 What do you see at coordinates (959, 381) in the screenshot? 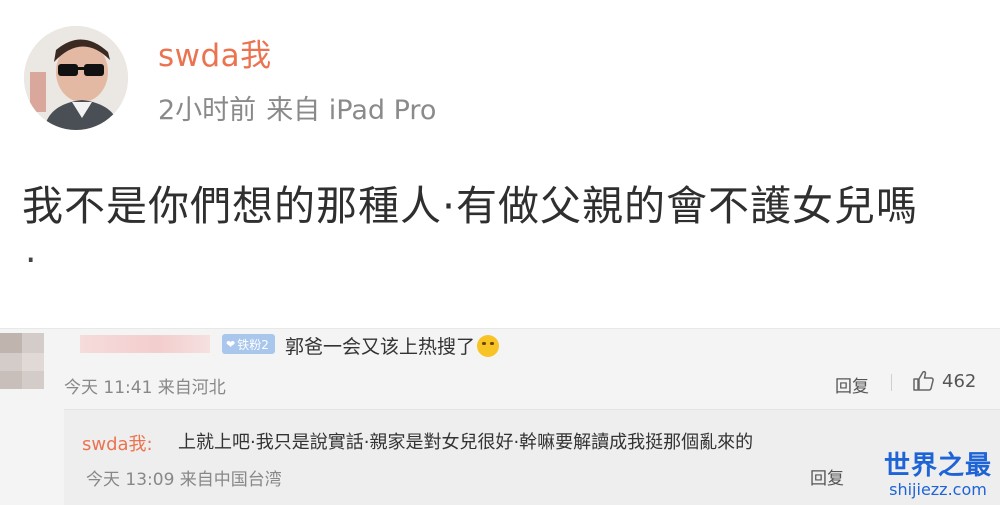
I see `like-count: 462` at bounding box center [959, 381].